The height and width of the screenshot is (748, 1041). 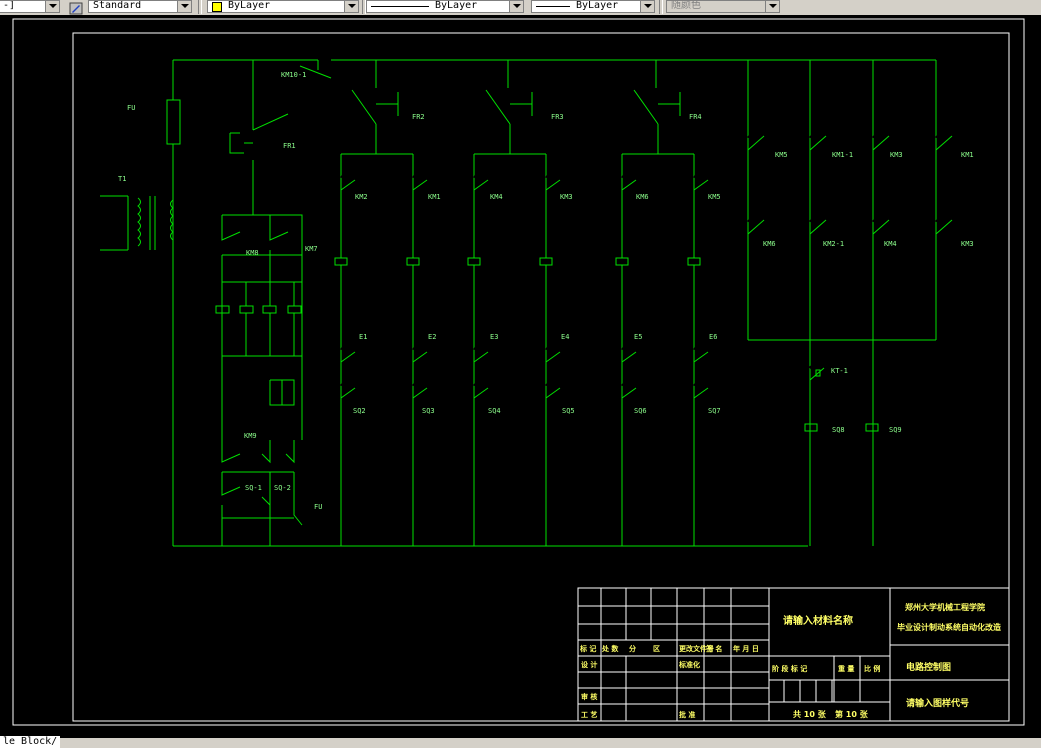 I want to click on label-sq9: SQ9, so click(x=895, y=430).